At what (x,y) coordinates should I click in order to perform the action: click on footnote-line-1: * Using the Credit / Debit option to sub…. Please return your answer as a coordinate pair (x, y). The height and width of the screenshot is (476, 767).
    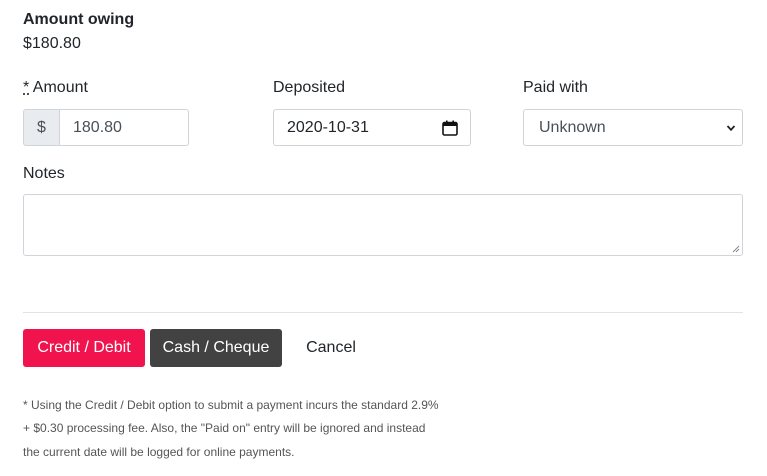
    Looking at the image, I should click on (231, 405).